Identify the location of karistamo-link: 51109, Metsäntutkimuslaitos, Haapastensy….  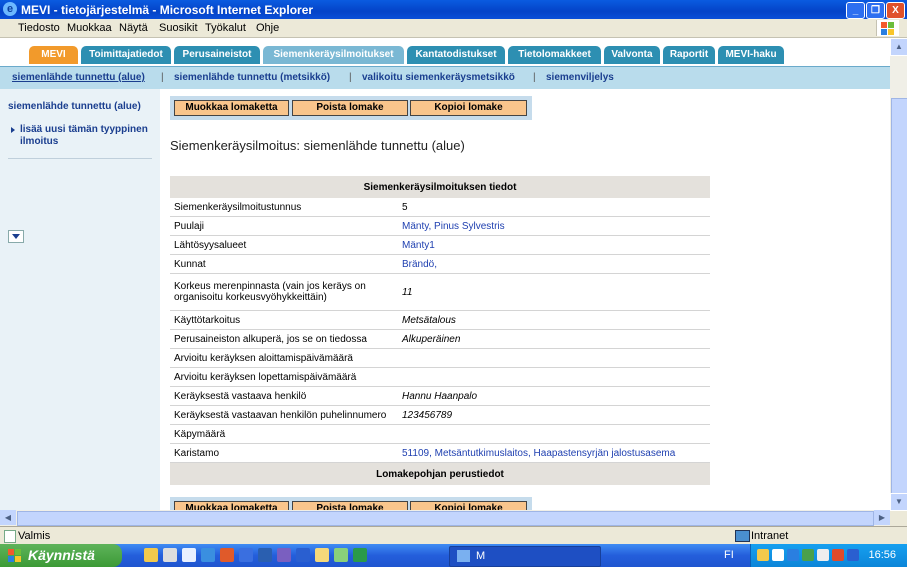
(554, 453).